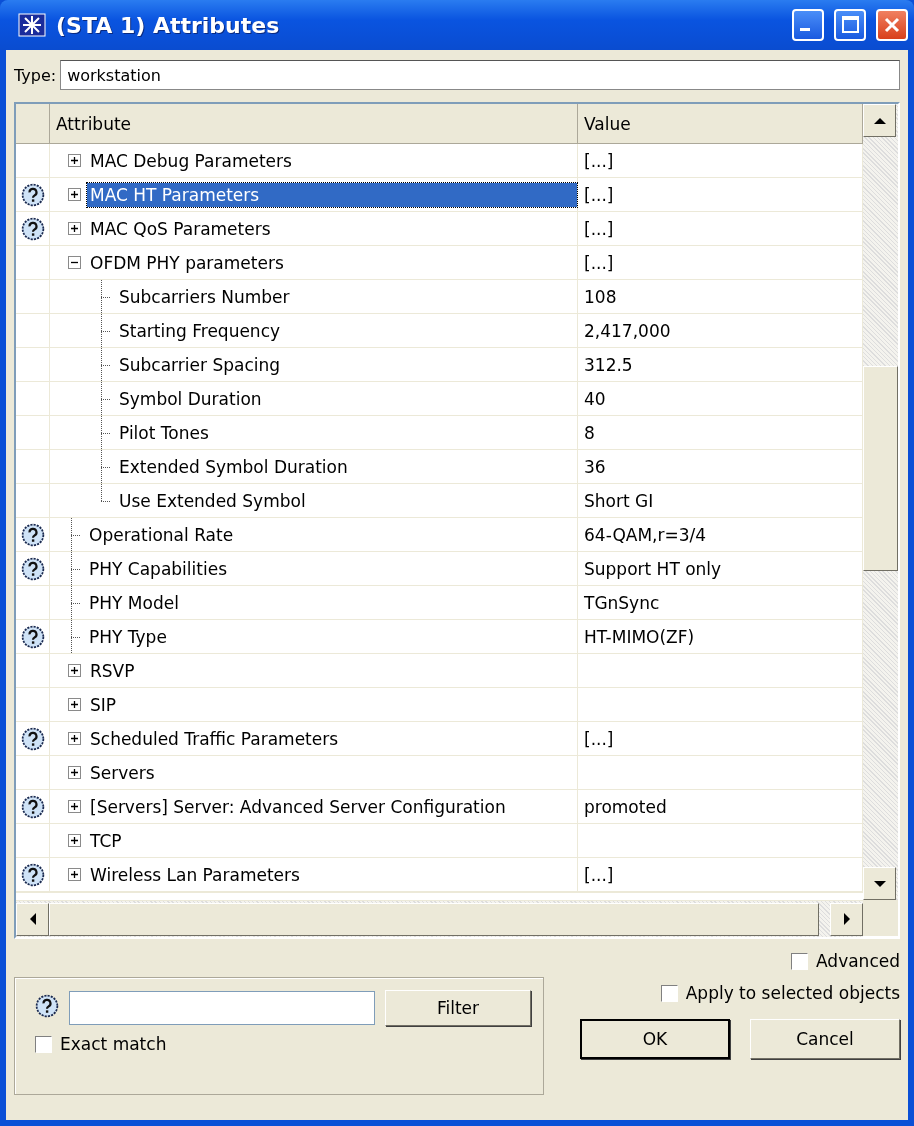 Image resolution: width=914 pixels, height=1126 pixels. I want to click on filter-button: Filter, so click(457, 1008).